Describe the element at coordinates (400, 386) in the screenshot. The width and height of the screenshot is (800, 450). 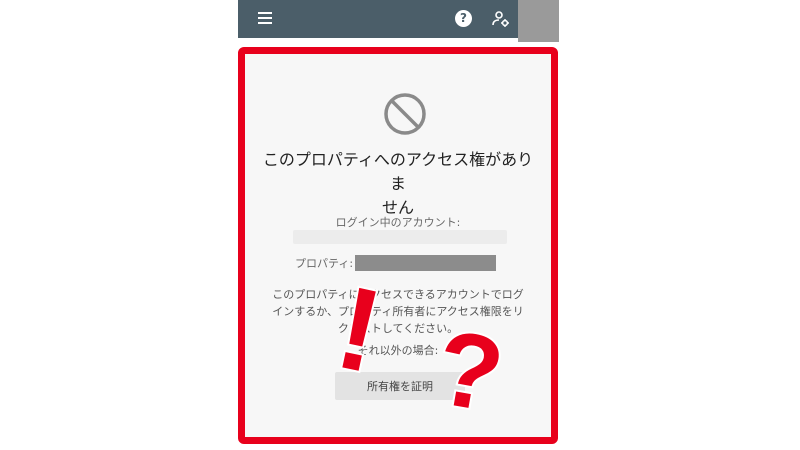
I see `verify-ownership-button: 所有権を証明` at that location.